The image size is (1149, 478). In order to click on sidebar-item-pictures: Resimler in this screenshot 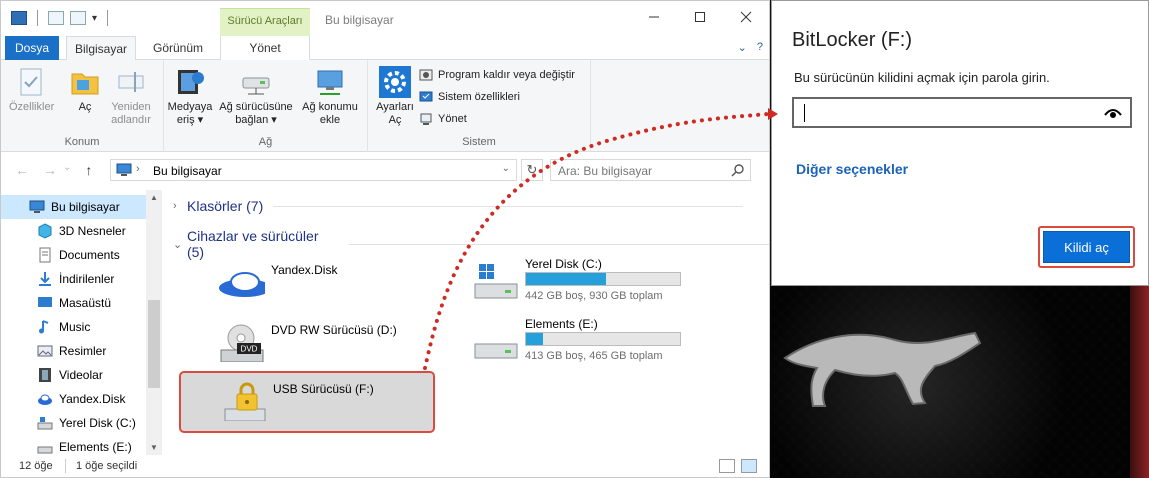, I will do `click(73, 351)`.